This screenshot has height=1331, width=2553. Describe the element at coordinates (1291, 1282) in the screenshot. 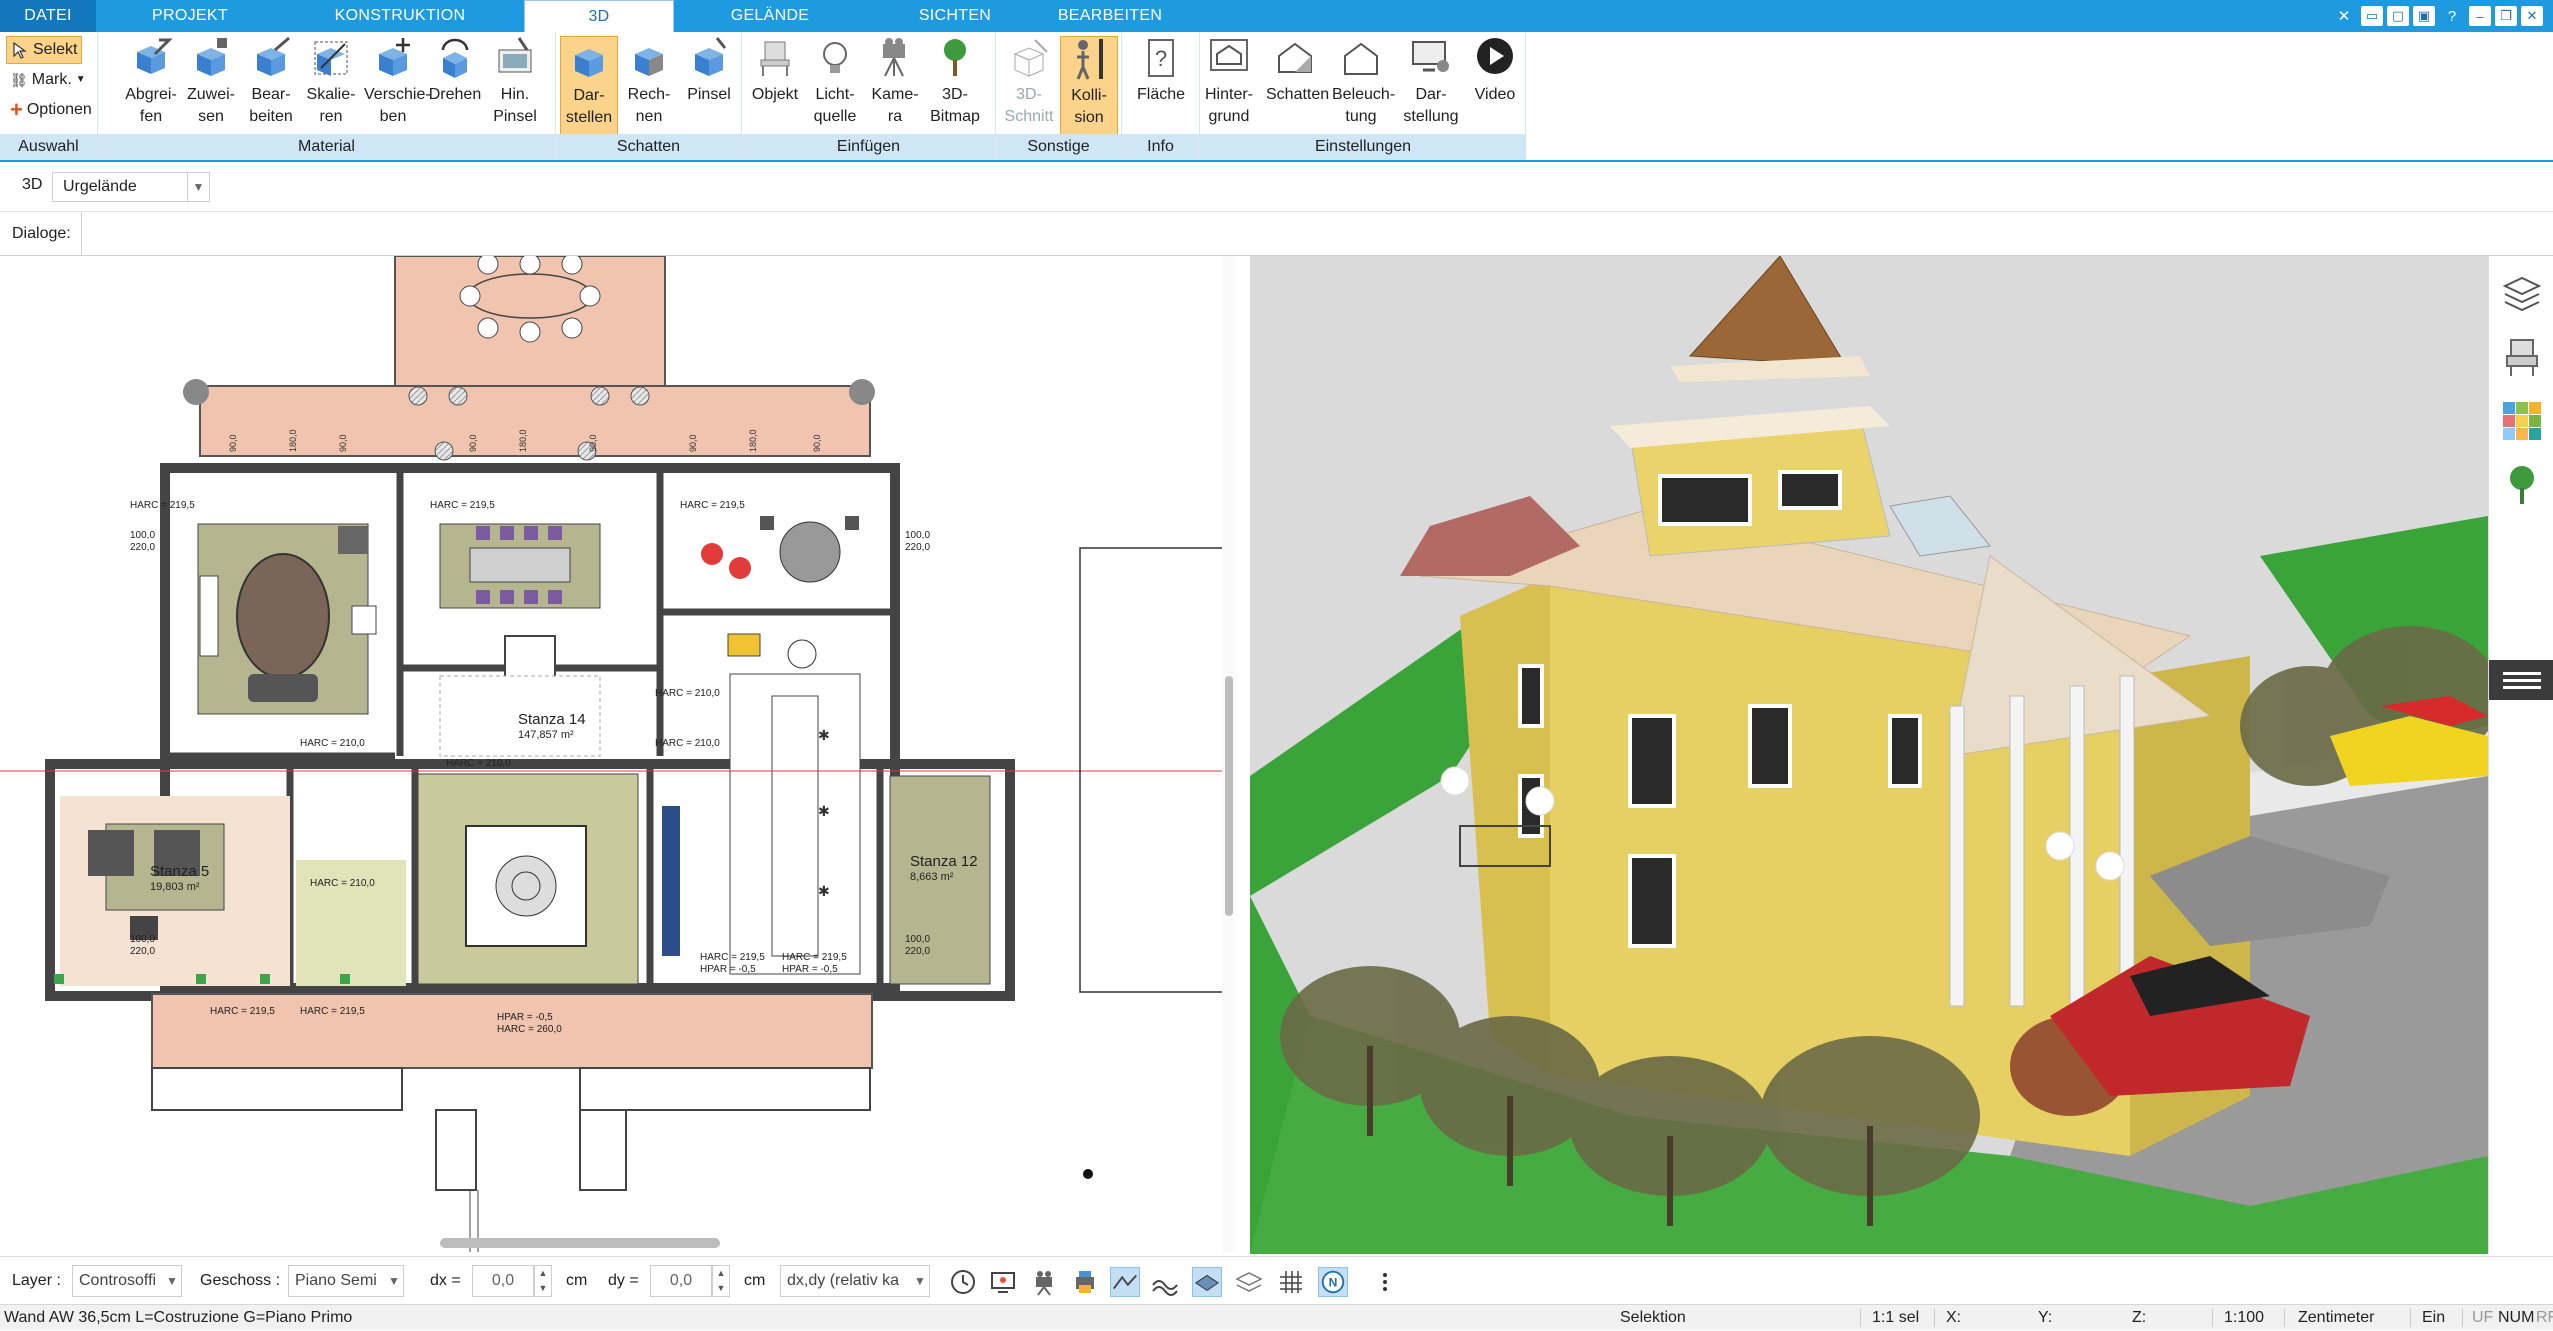

I see `grid-icon` at that location.